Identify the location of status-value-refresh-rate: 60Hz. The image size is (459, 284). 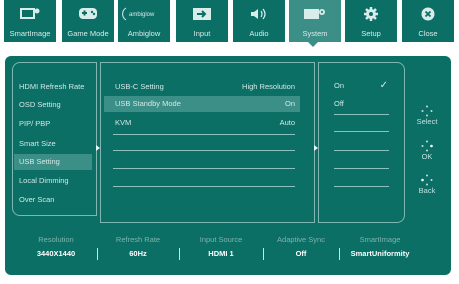
(138, 253).